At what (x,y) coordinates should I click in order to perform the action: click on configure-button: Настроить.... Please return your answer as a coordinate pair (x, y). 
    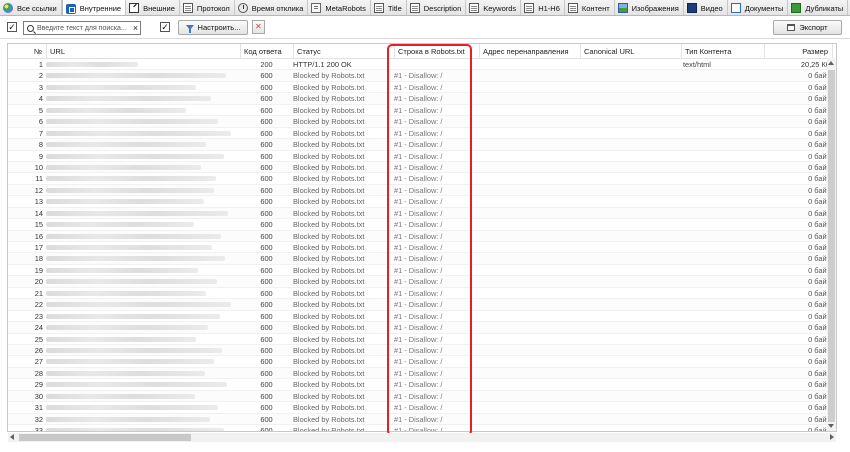
    Looking at the image, I should click on (213, 27).